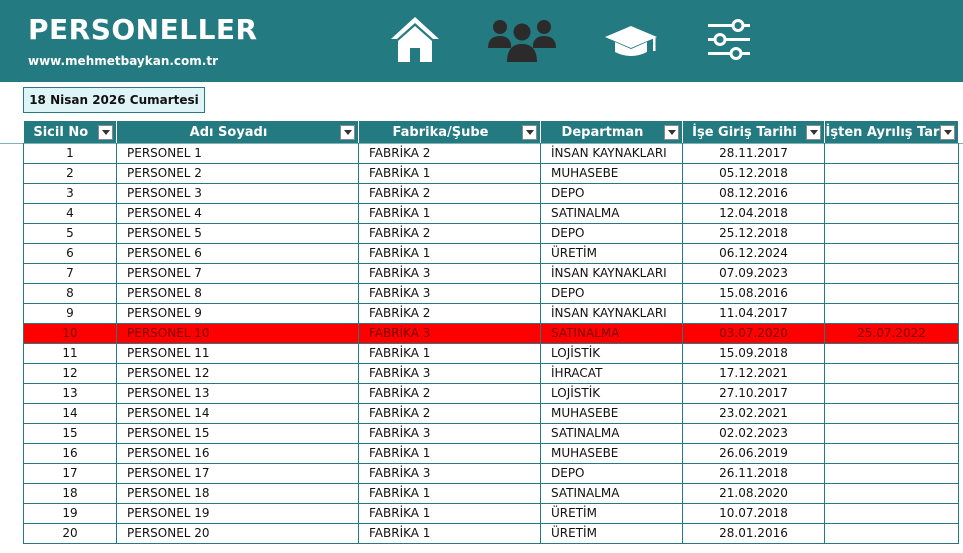 This screenshot has height=553, width=963. I want to click on sicil-no-cell: 4, so click(70, 213).